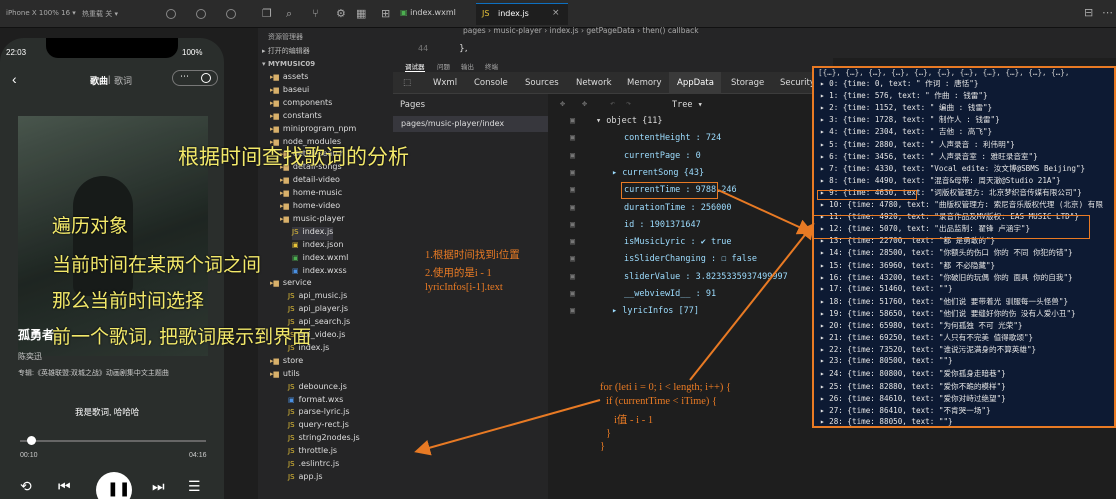 Image resolution: width=1116 pixels, height=499 pixels. I want to click on arrow-to-lyrics, so click(765, 212).